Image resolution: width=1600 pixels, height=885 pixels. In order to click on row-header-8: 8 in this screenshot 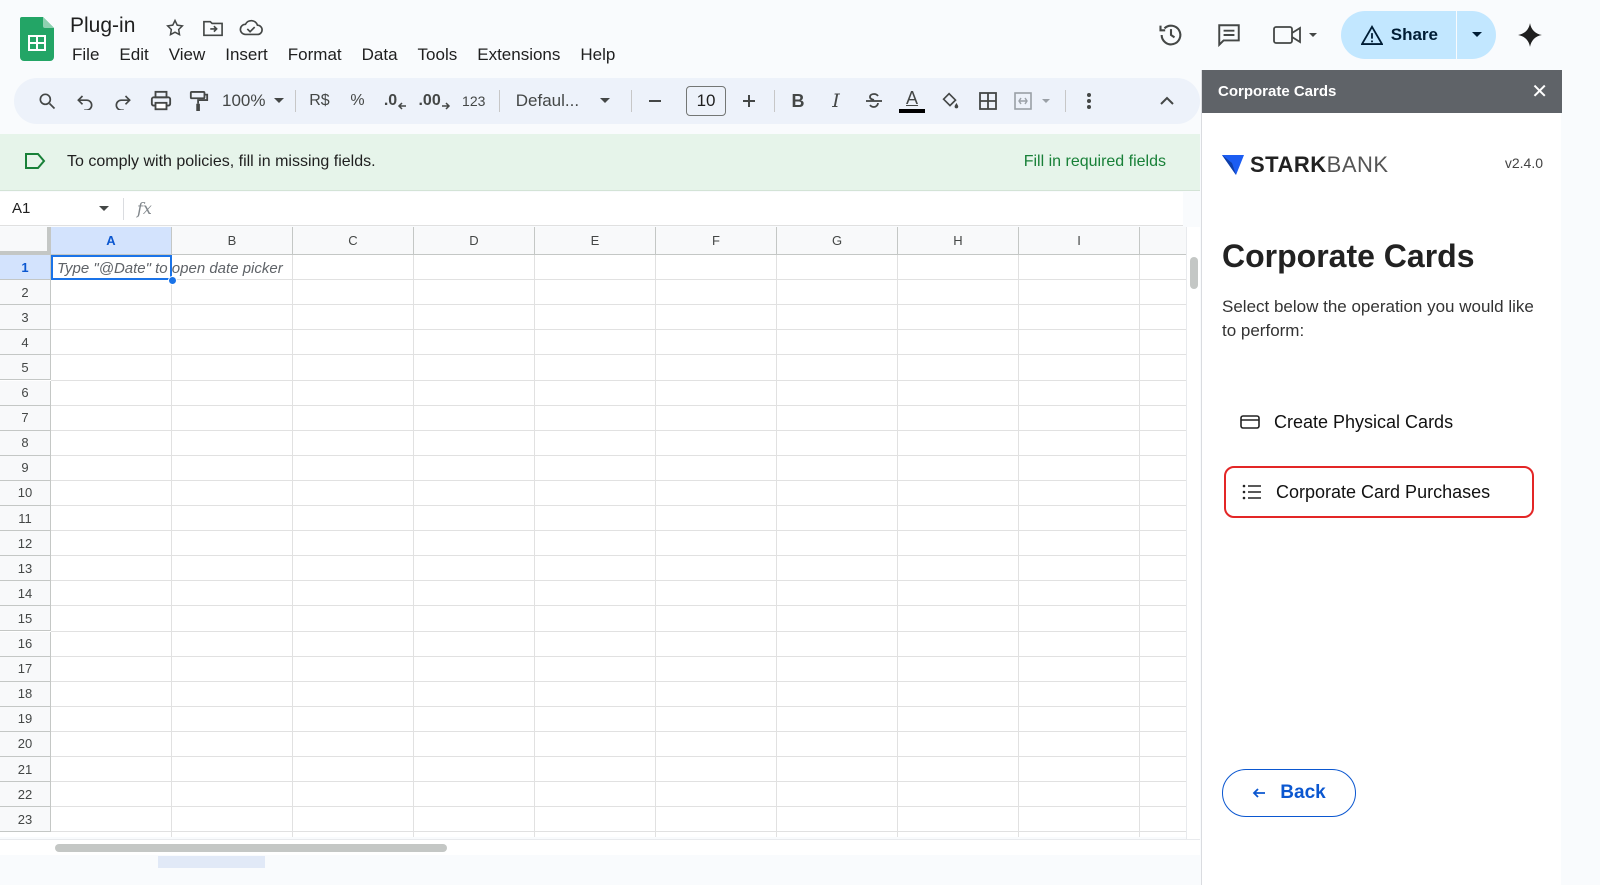, I will do `click(25, 443)`.